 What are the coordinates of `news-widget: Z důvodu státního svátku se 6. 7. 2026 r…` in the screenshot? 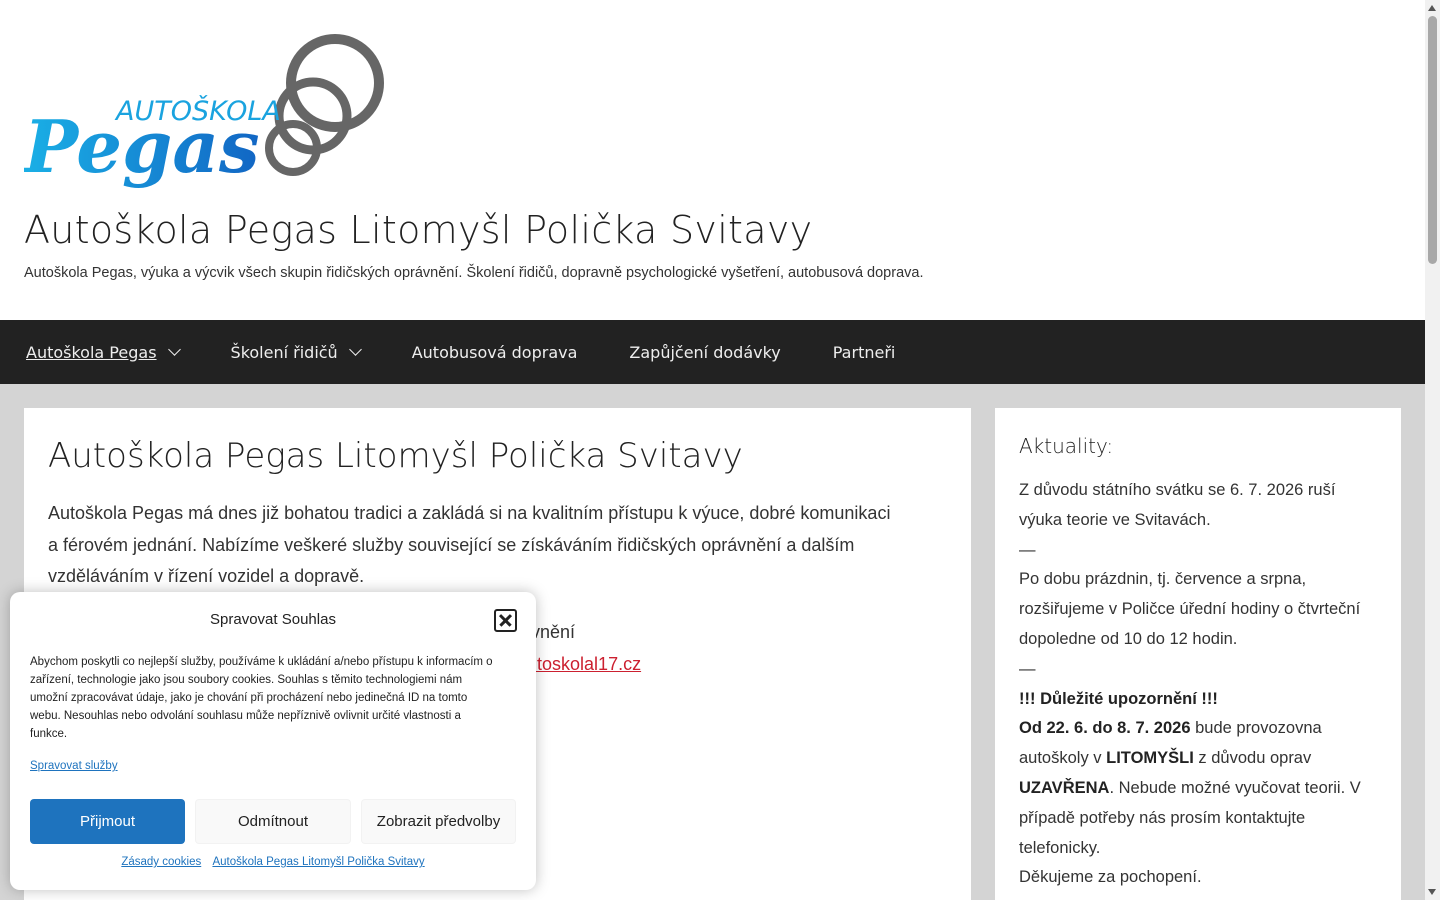 It's located at (1198, 684).